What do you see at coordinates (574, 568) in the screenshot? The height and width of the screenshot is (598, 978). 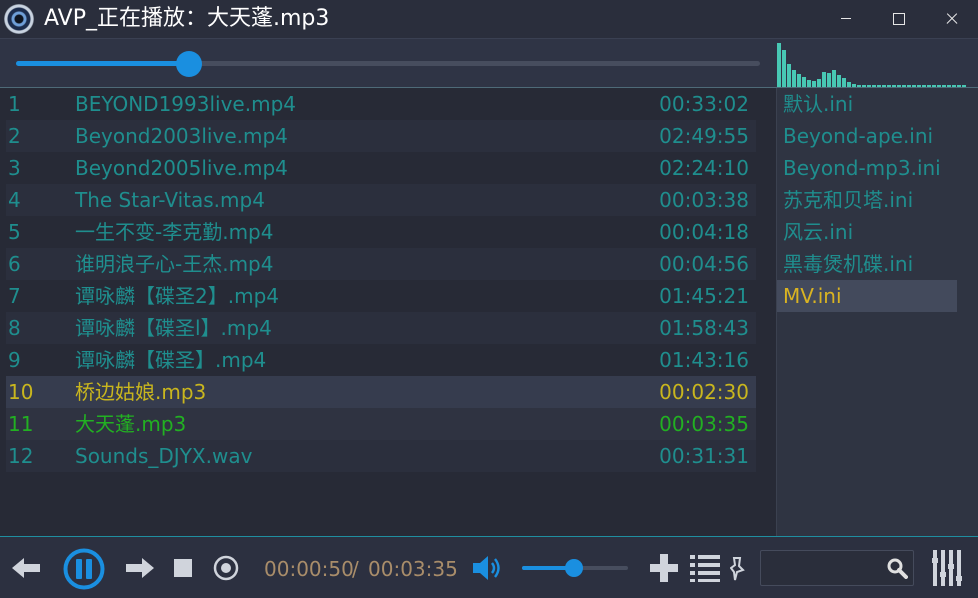 I see `volume-slider-handle` at bounding box center [574, 568].